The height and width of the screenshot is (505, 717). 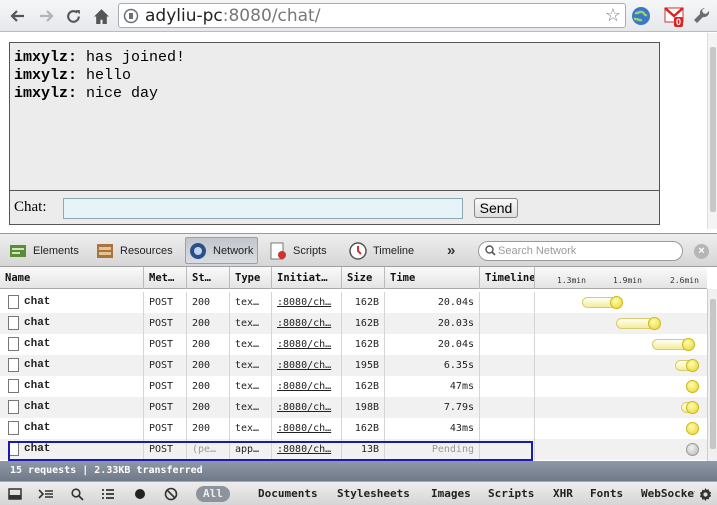 I want to click on forward-arrow-icon, so click(x=46, y=16).